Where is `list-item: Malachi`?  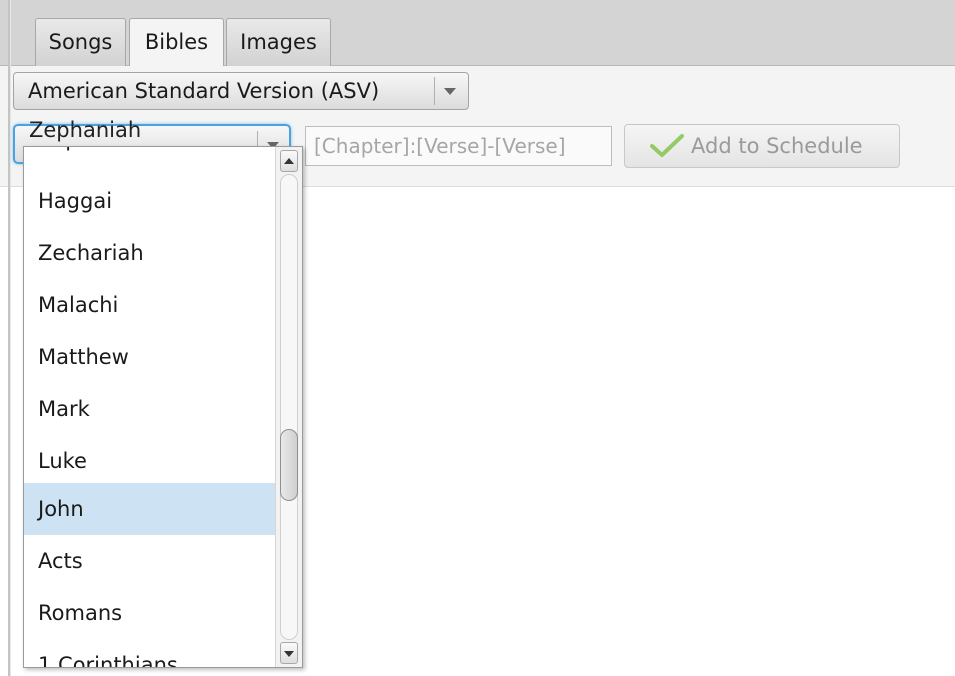 list-item: Malachi is located at coordinates (150, 305).